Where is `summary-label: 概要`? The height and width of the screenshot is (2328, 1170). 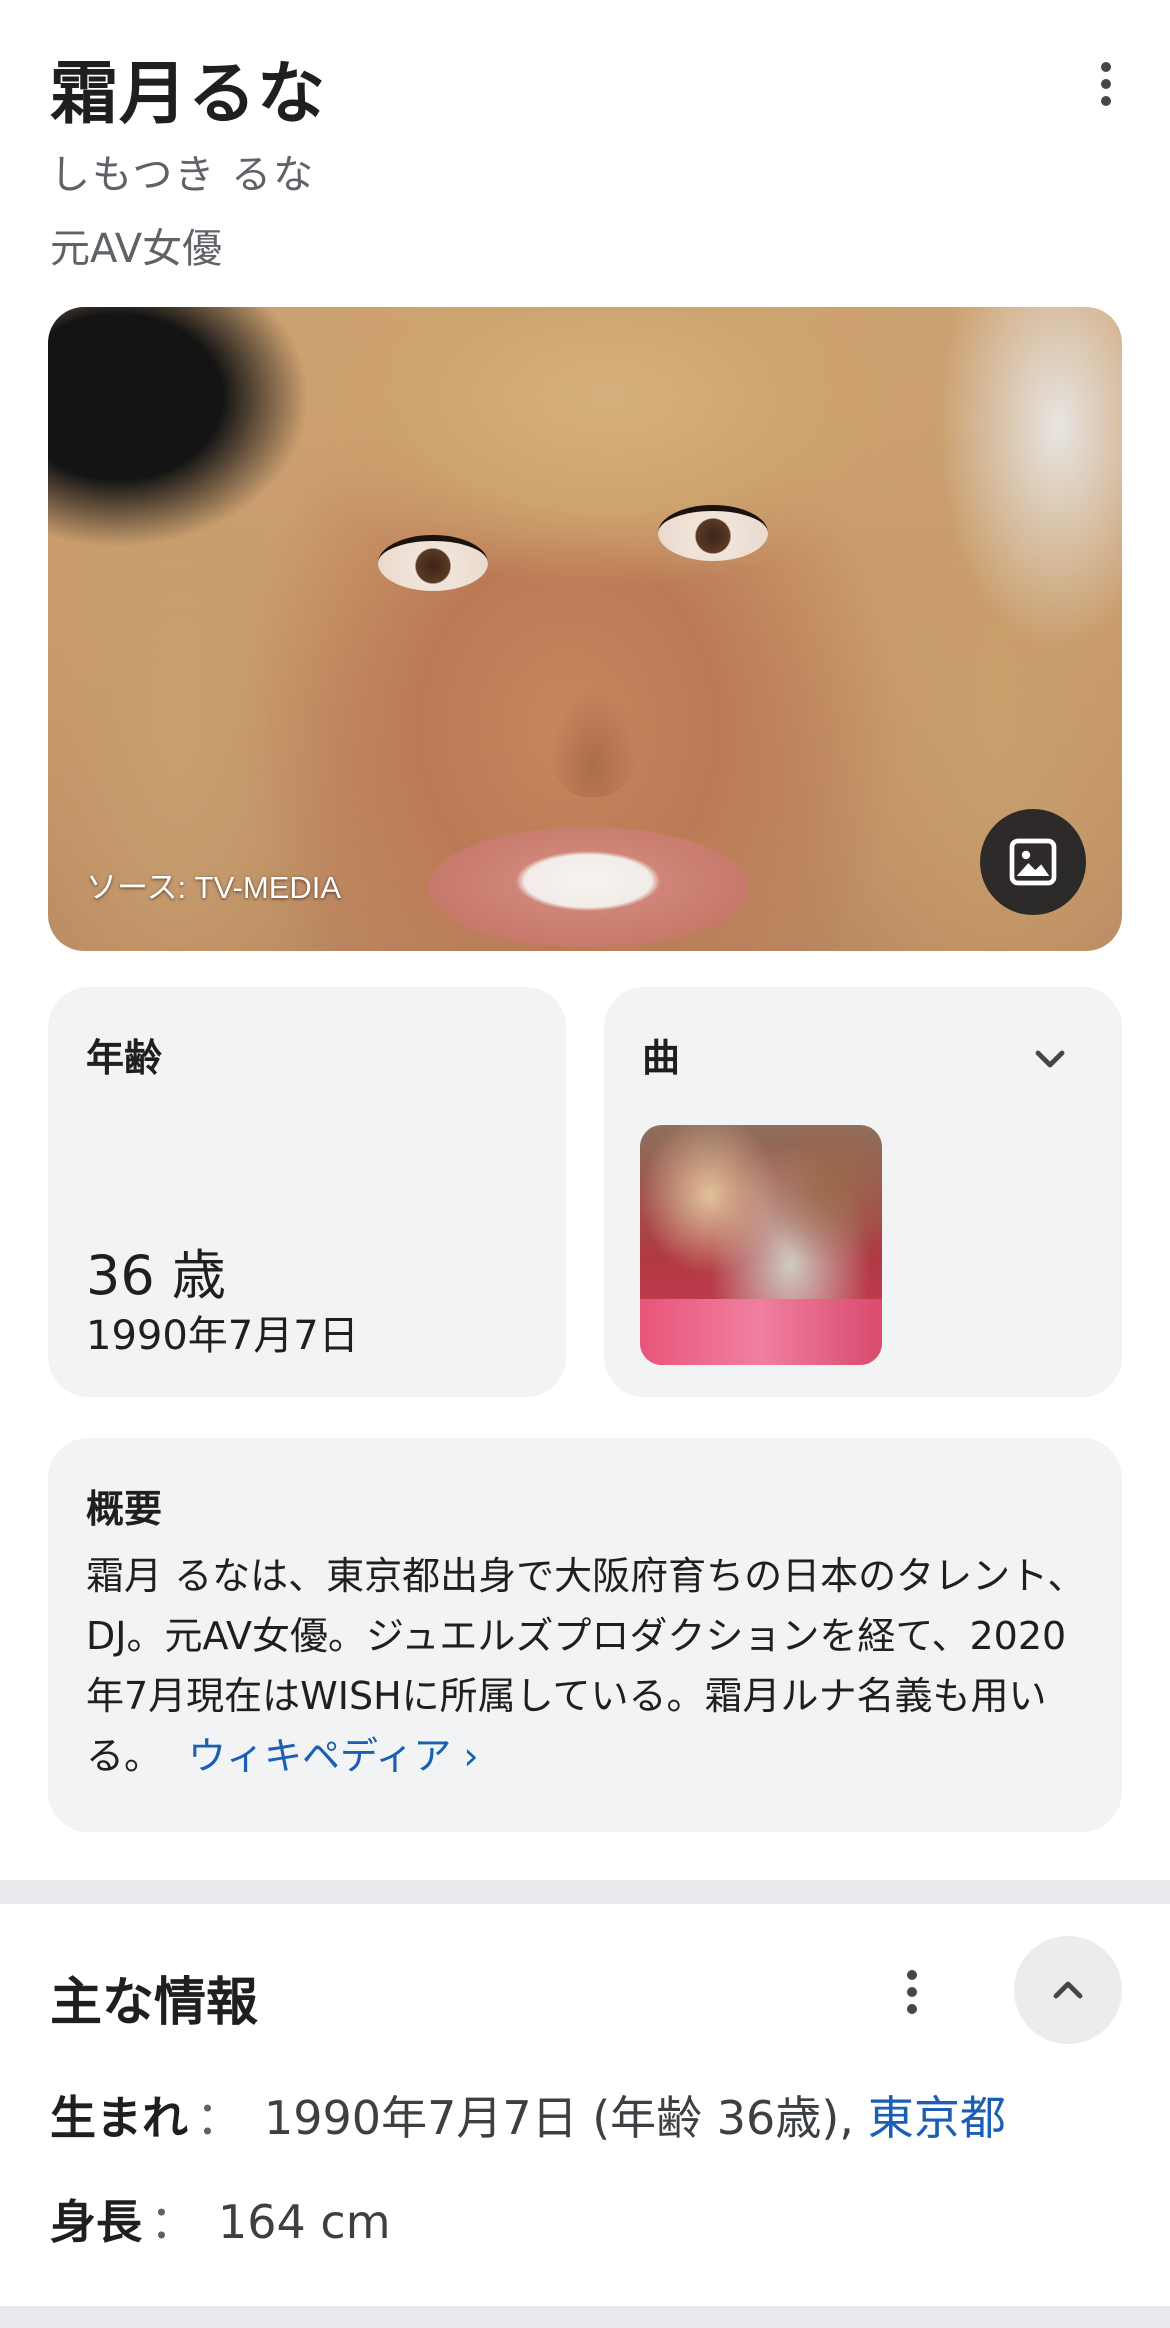 summary-label: 概要 is located at coordinates (124, 1509).